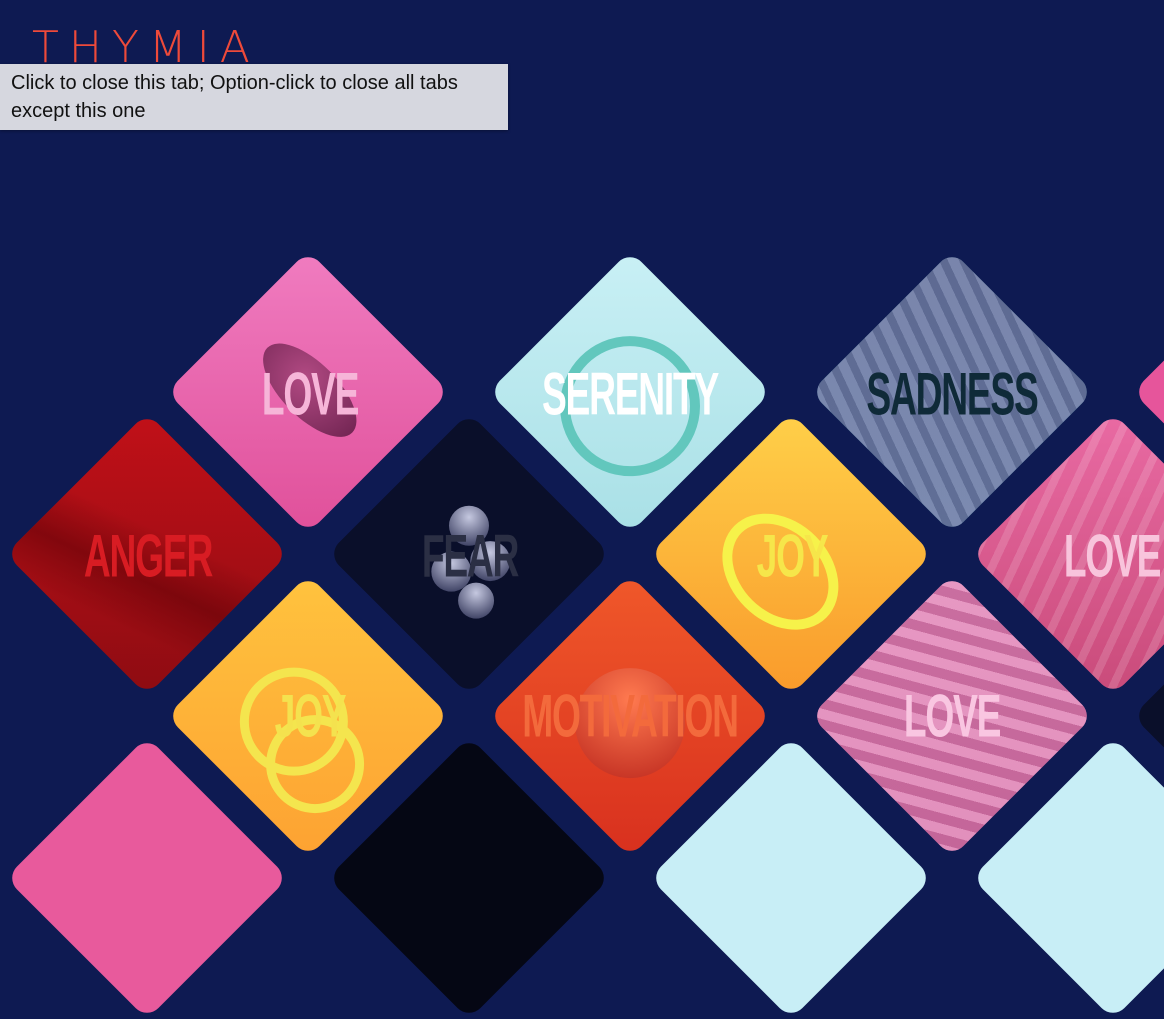 Image resolution: width=1164 pixels, height=1019 pixels. Describe the element at coordinates (792, 556) in the screenshot. I see `label-joy-mid: JOY` at that location.